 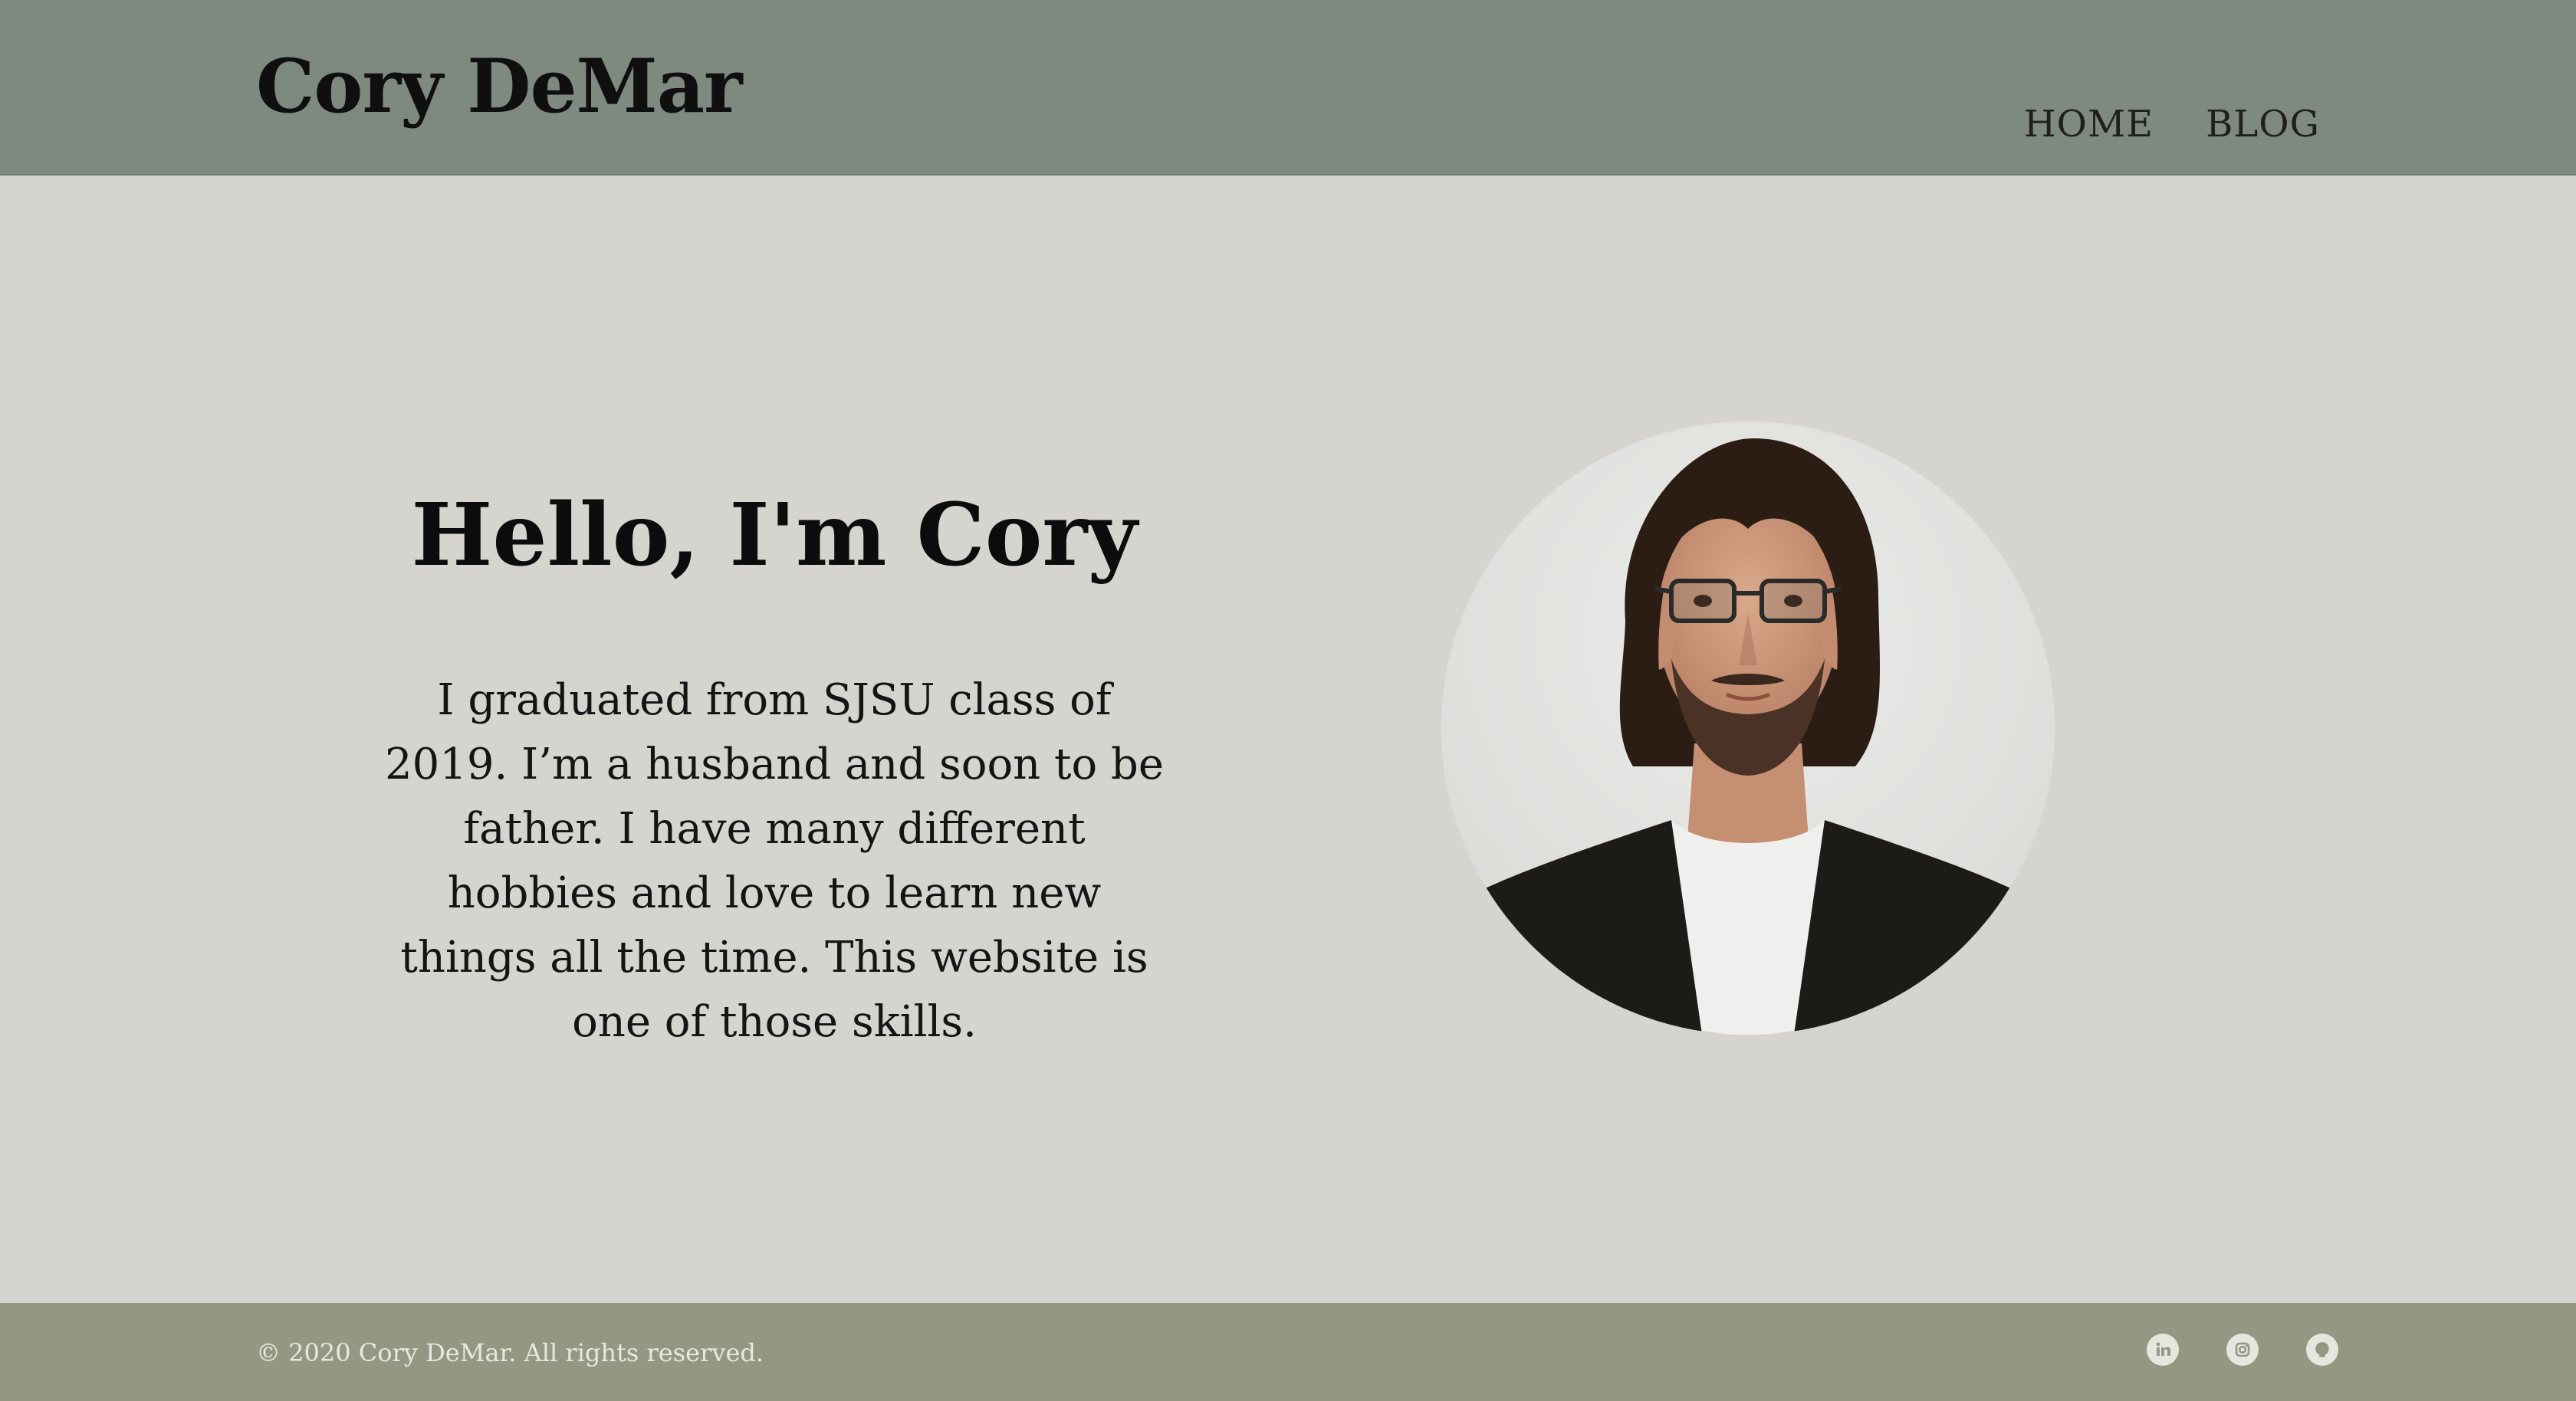 I want to click on instagram-icon, so click(x=2242, y=1349).